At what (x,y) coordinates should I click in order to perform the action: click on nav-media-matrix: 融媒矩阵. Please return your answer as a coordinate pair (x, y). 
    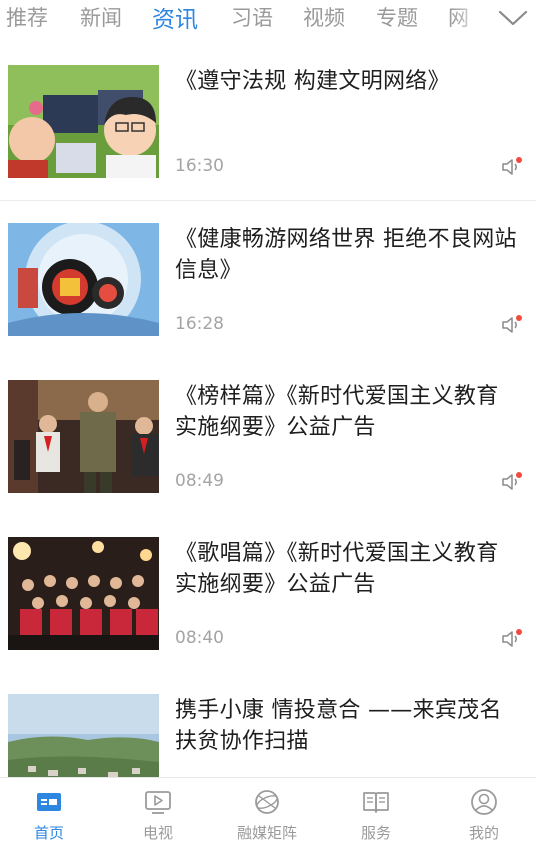
    Looking at the image, I should click on (267, 813).